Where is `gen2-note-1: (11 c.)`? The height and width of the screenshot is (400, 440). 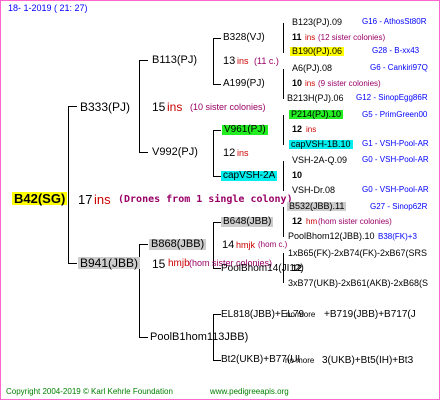 gen2-note-1: (11 c.) is located at coordinates (266, 61).